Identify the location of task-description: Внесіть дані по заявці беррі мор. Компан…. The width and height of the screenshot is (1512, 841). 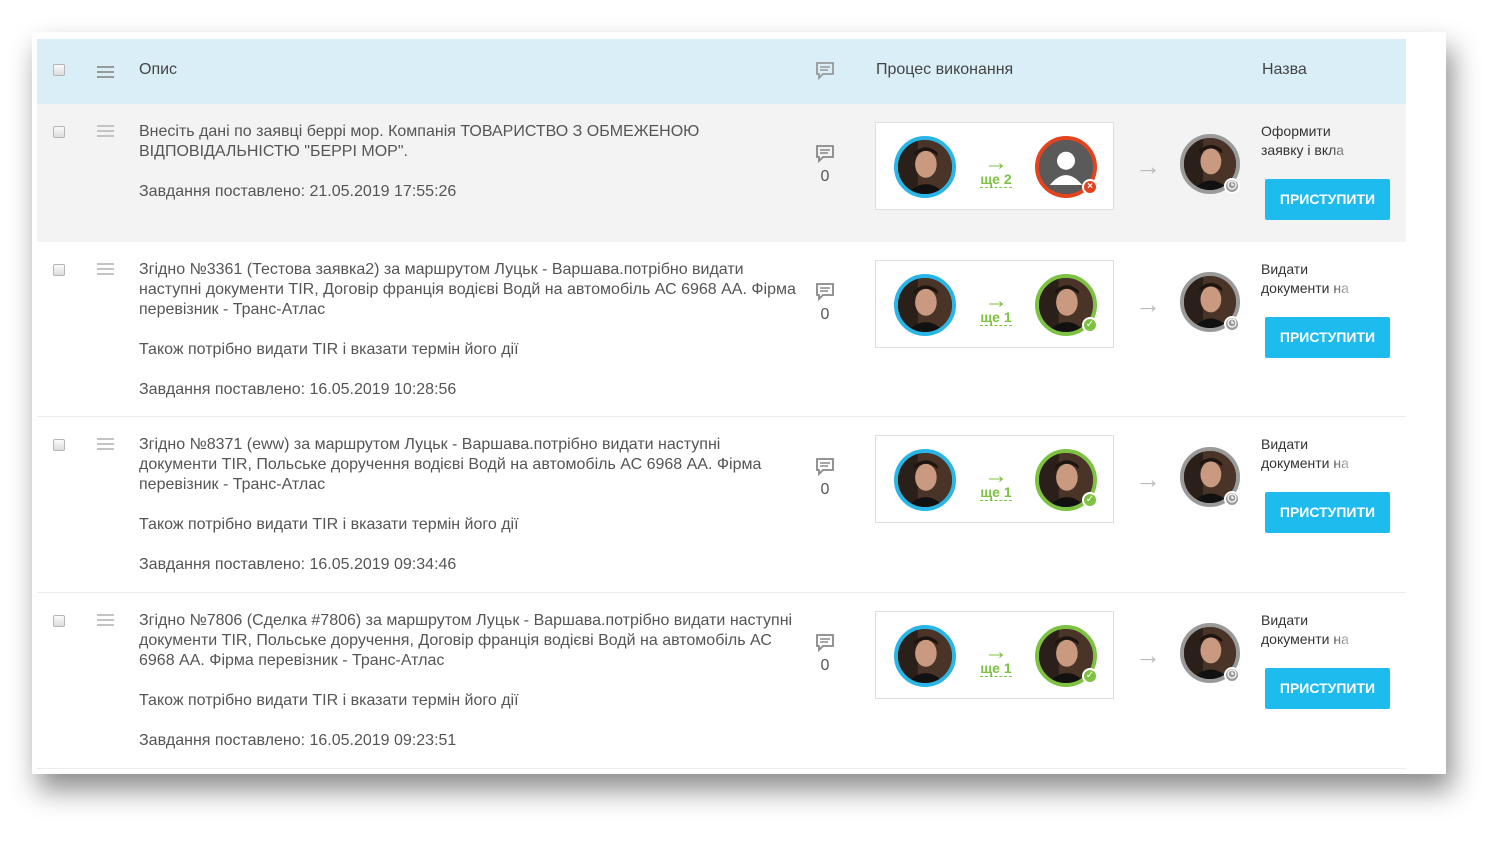
(469, 172).